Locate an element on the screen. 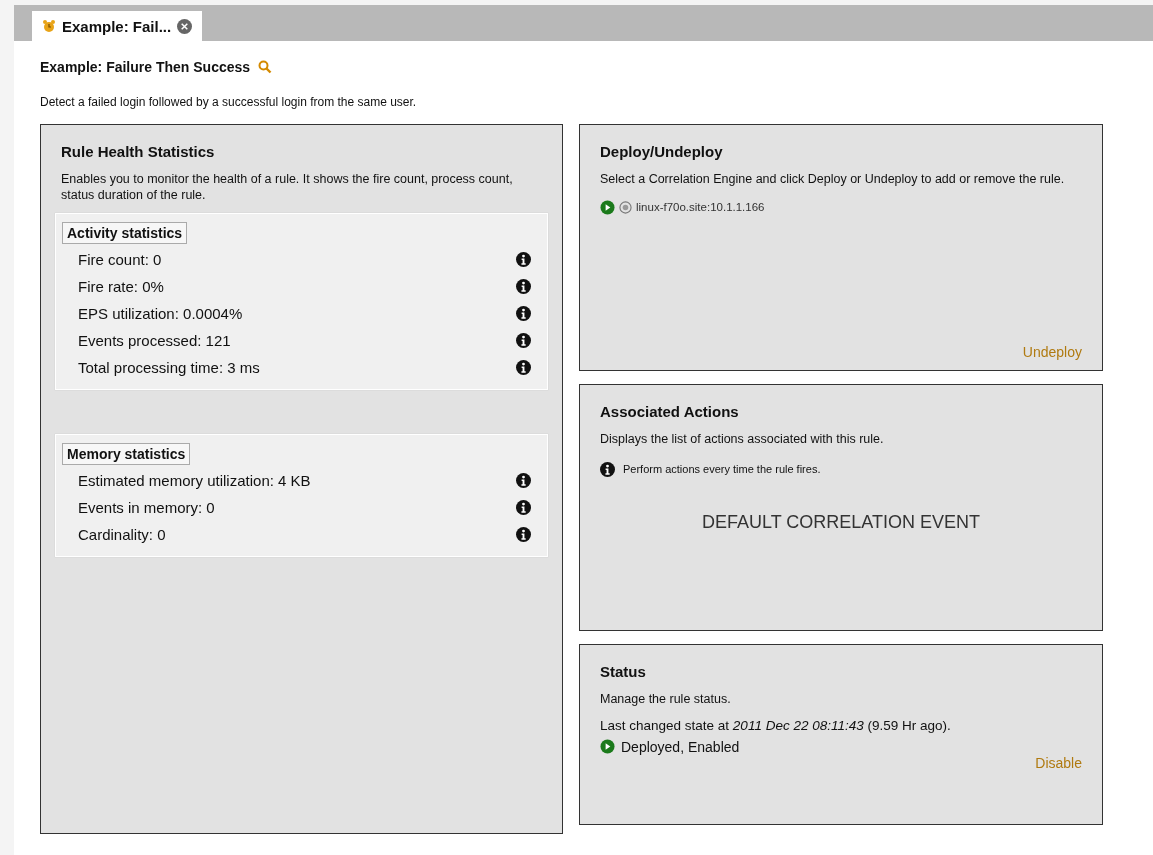 This screenshot has height=855, width=1153. statistic-text: Events processed: 121 is located at coordinates (154, 341).